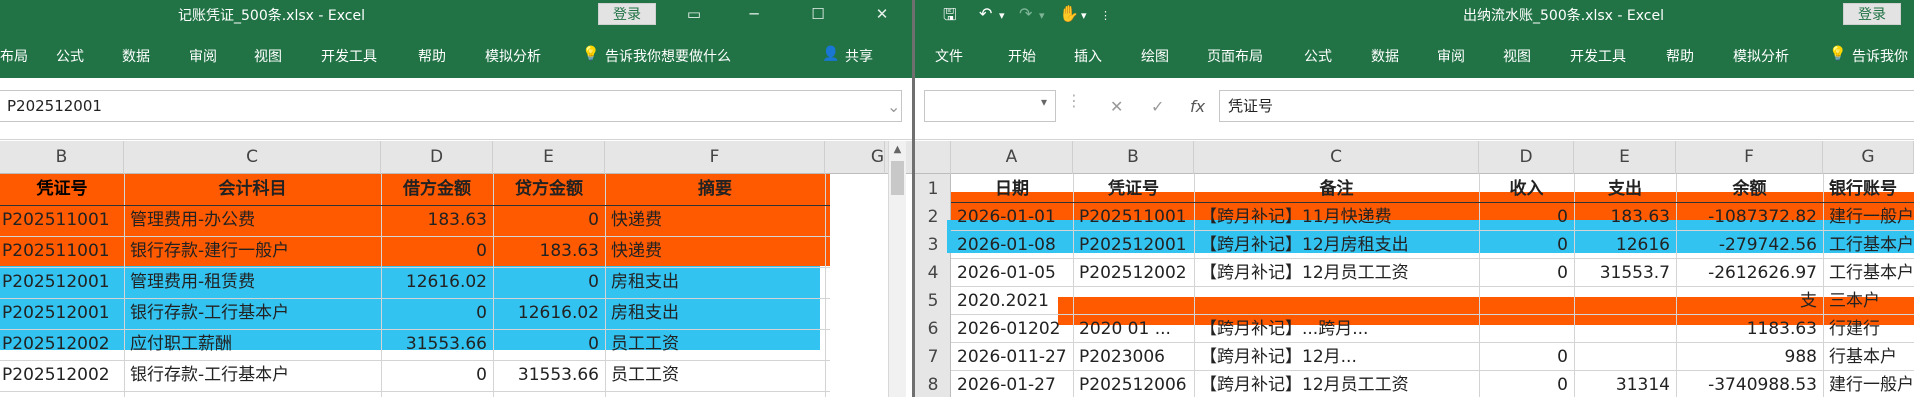  I want to click on tab-file: 文件, so click(949, 56).